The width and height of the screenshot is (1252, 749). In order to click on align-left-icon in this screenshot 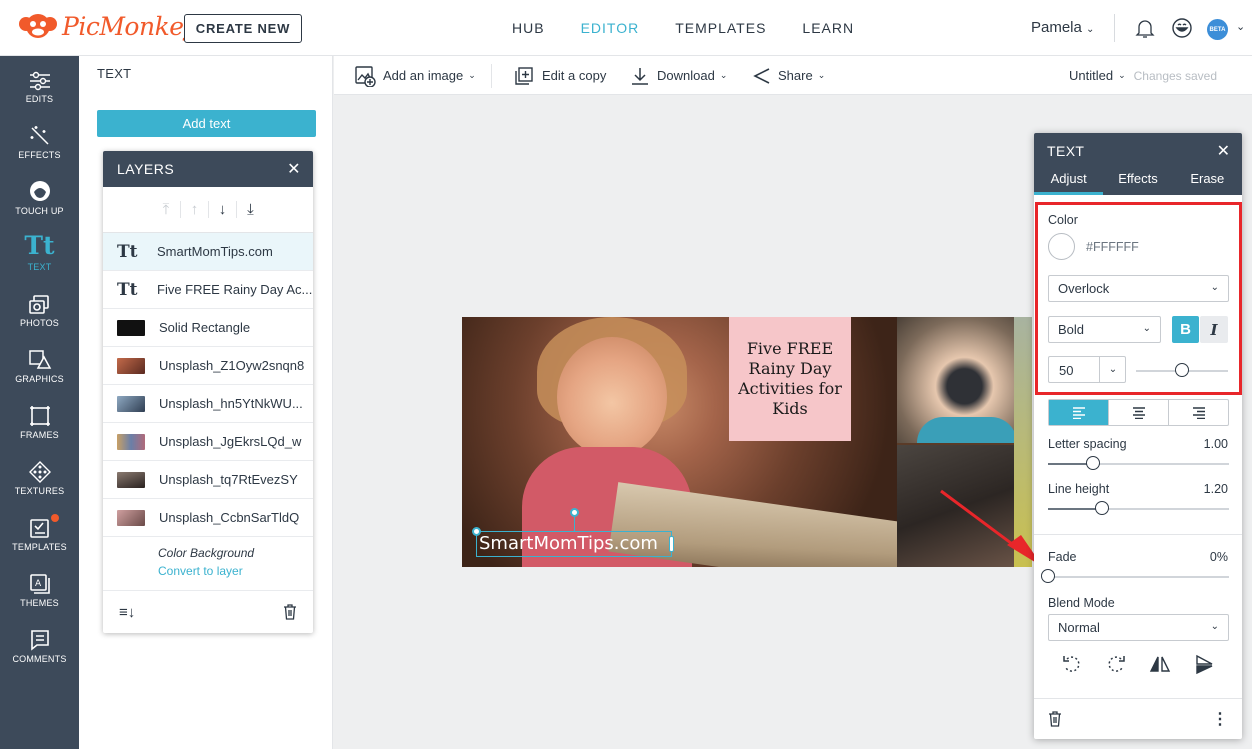, I will do `click(1078, 412)`.